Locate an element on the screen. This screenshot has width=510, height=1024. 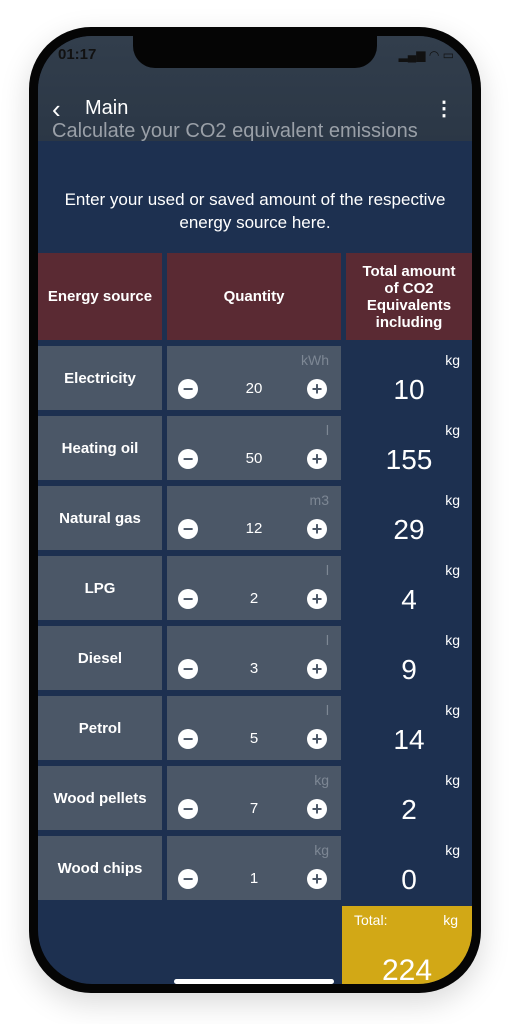
result-cell: kg 4 is located at coordinates (409, 588).